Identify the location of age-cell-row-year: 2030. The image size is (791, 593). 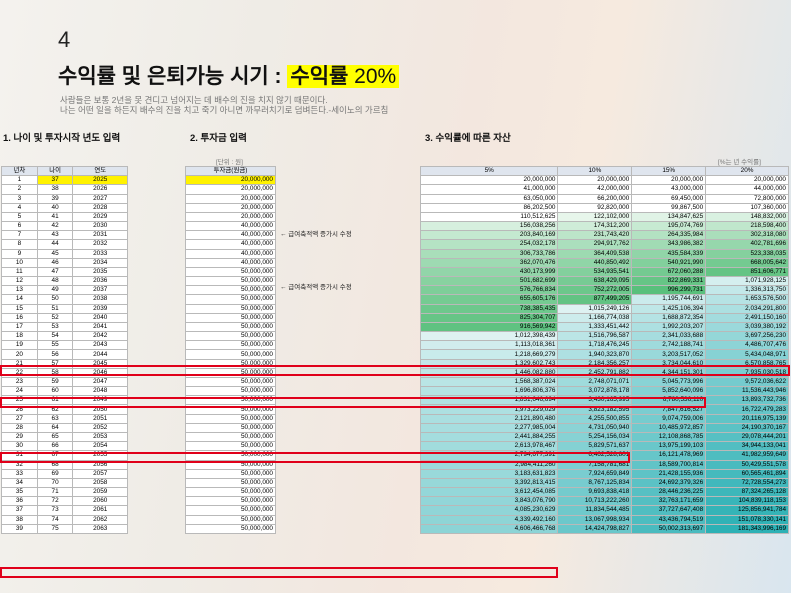
(100, 226).